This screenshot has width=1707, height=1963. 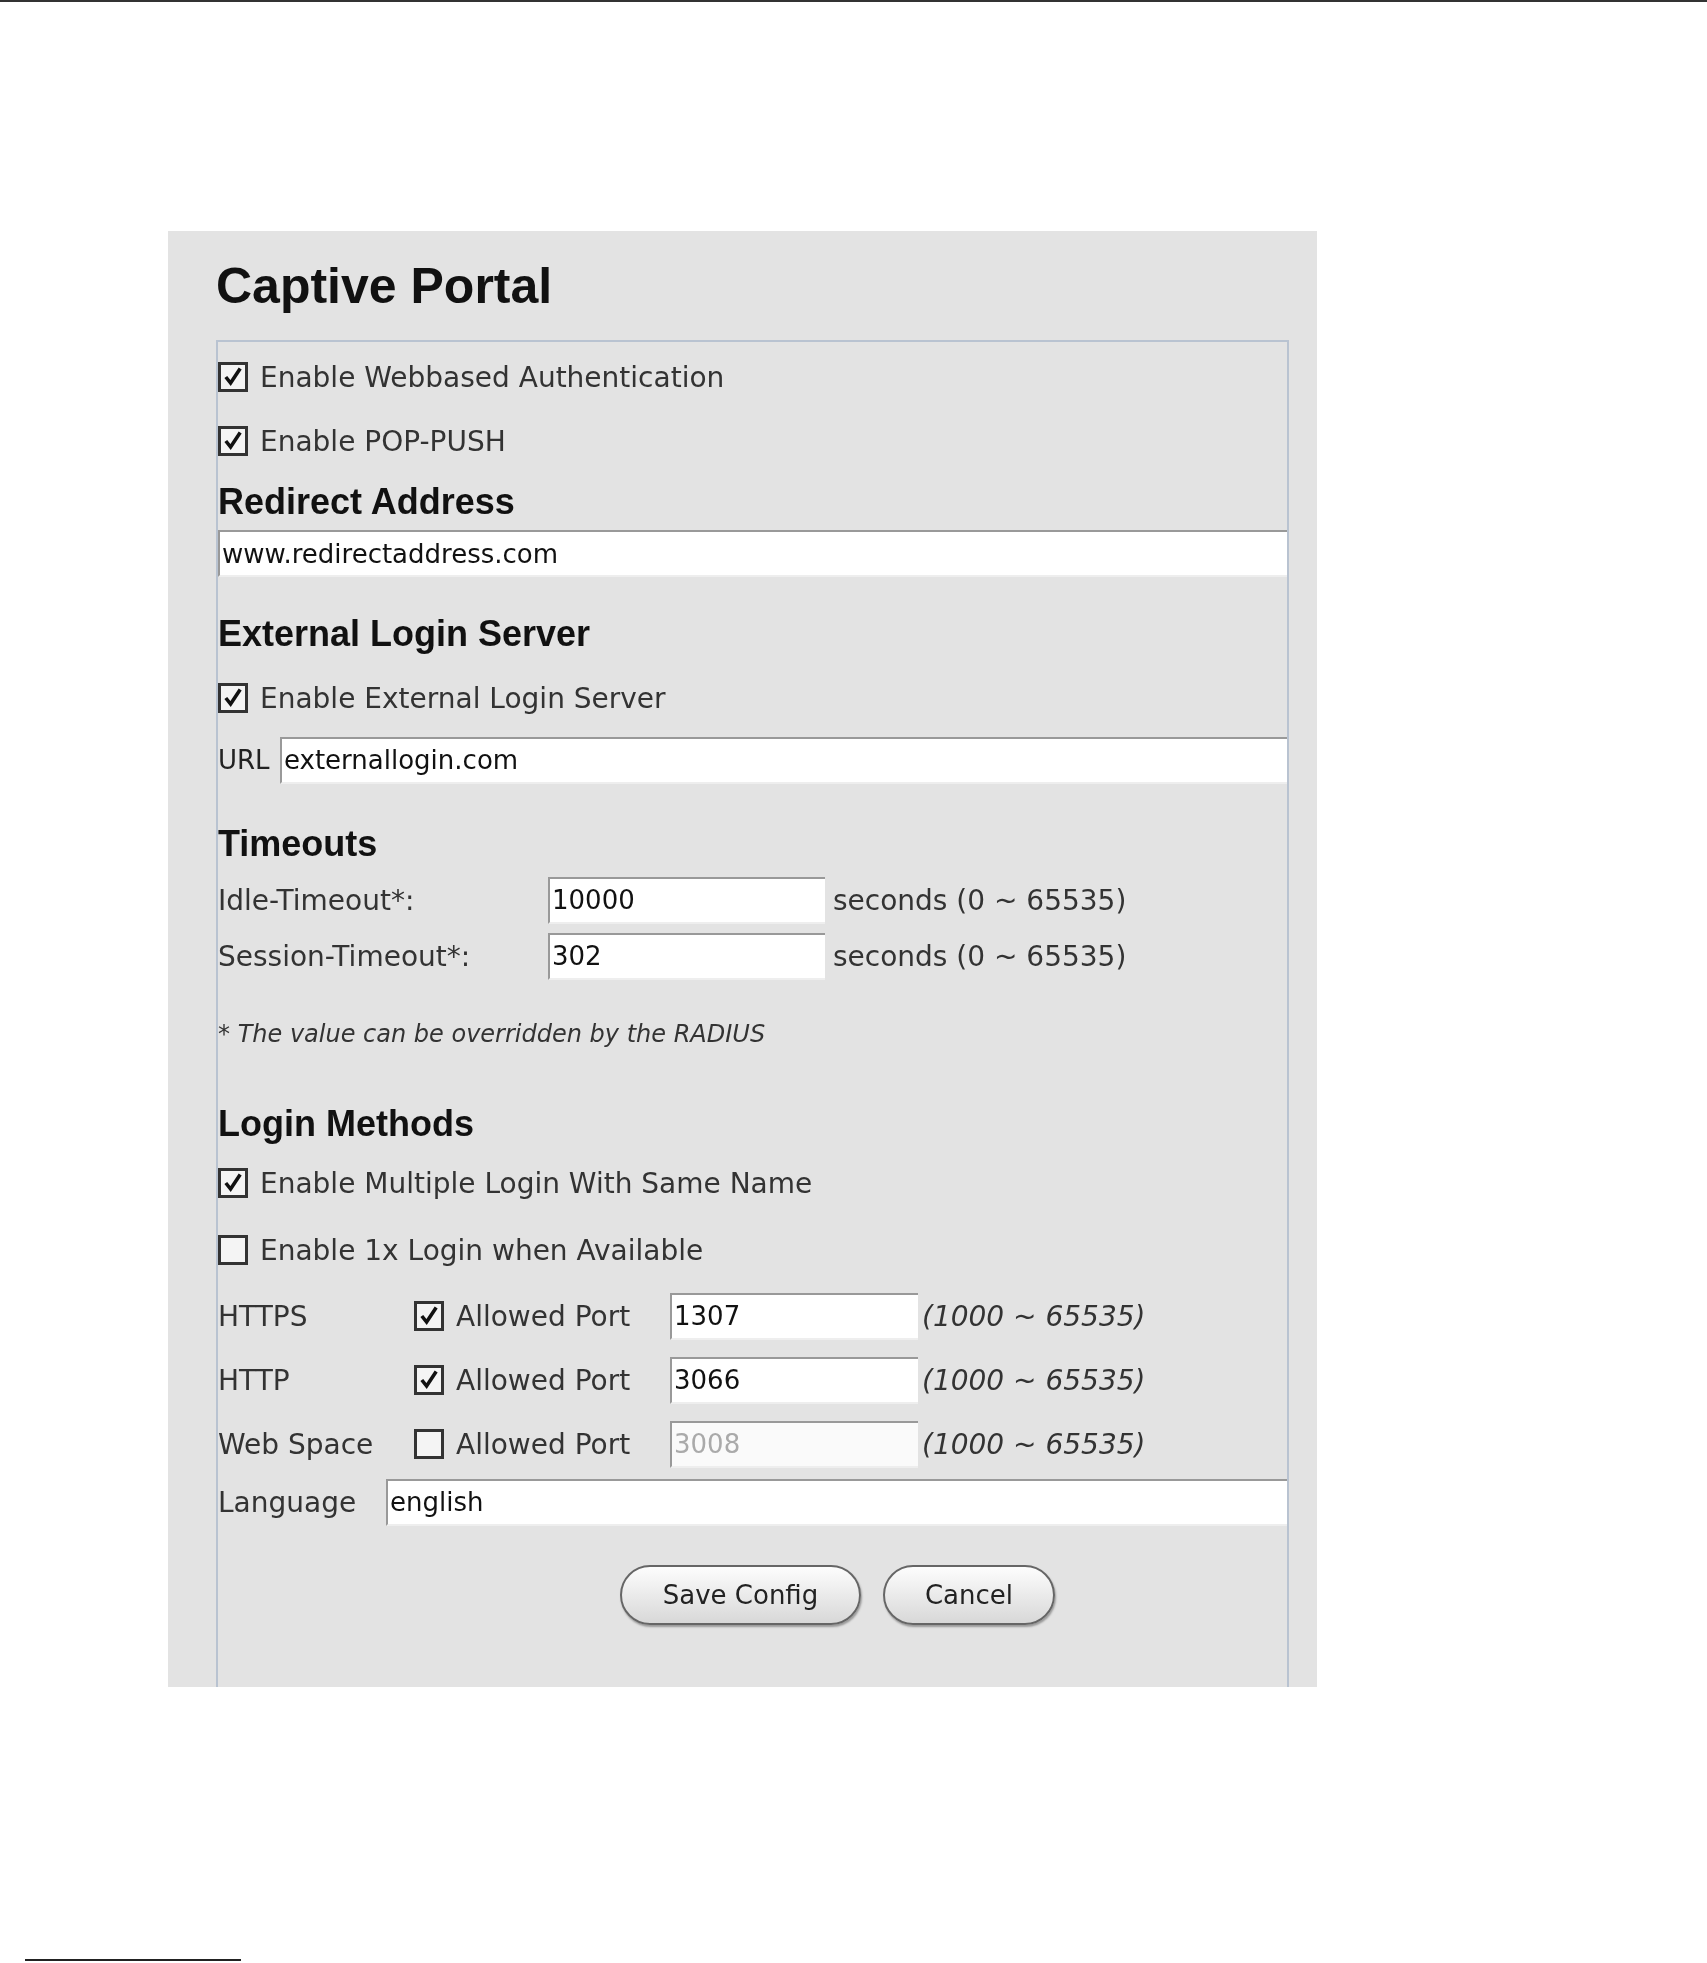 I want to click on field-label: Idle-Timeout*:, so click(x=317, y=900).